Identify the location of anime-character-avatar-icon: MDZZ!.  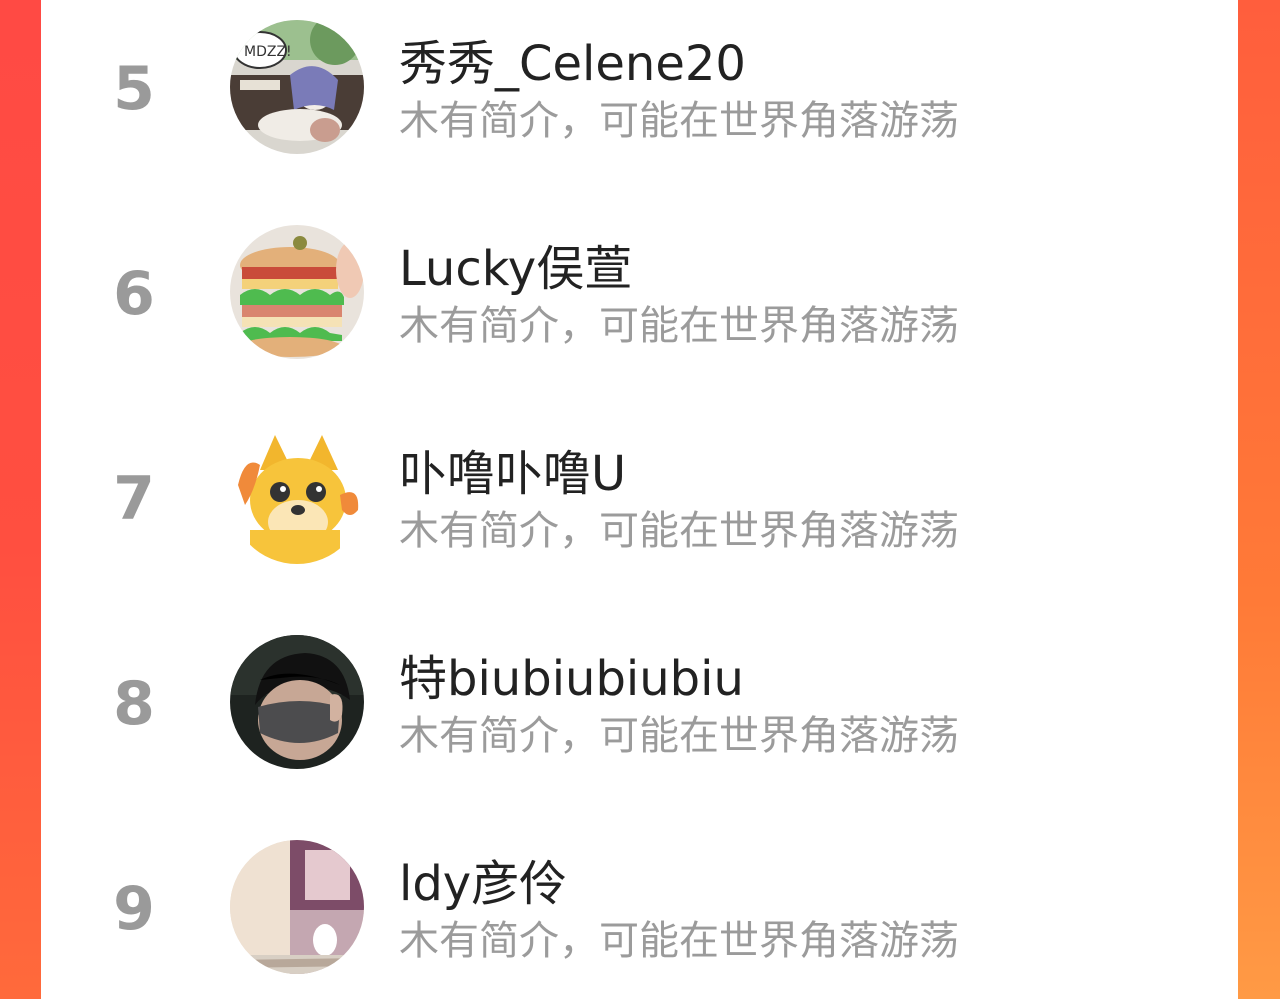
(297, 87).